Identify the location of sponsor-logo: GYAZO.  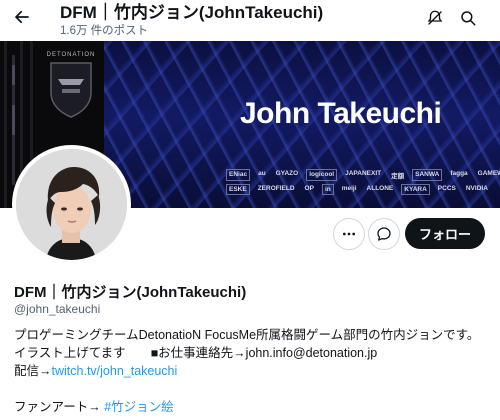
(287, 173).